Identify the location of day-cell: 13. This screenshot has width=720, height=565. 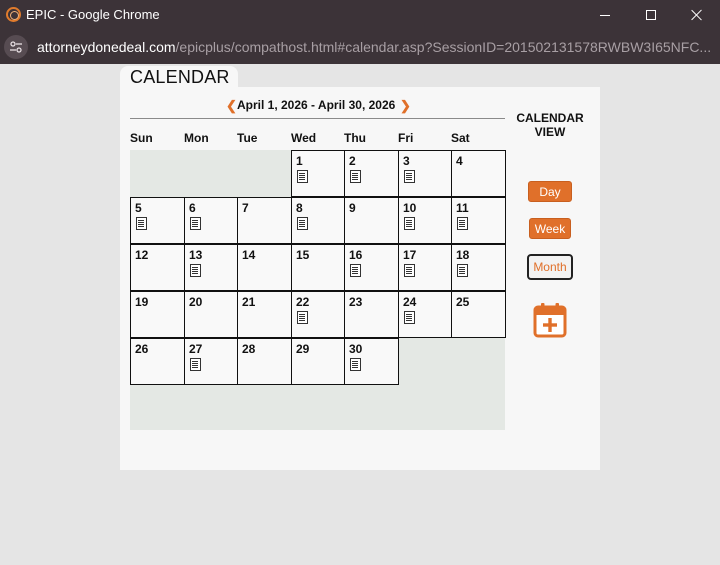
(211, 267).